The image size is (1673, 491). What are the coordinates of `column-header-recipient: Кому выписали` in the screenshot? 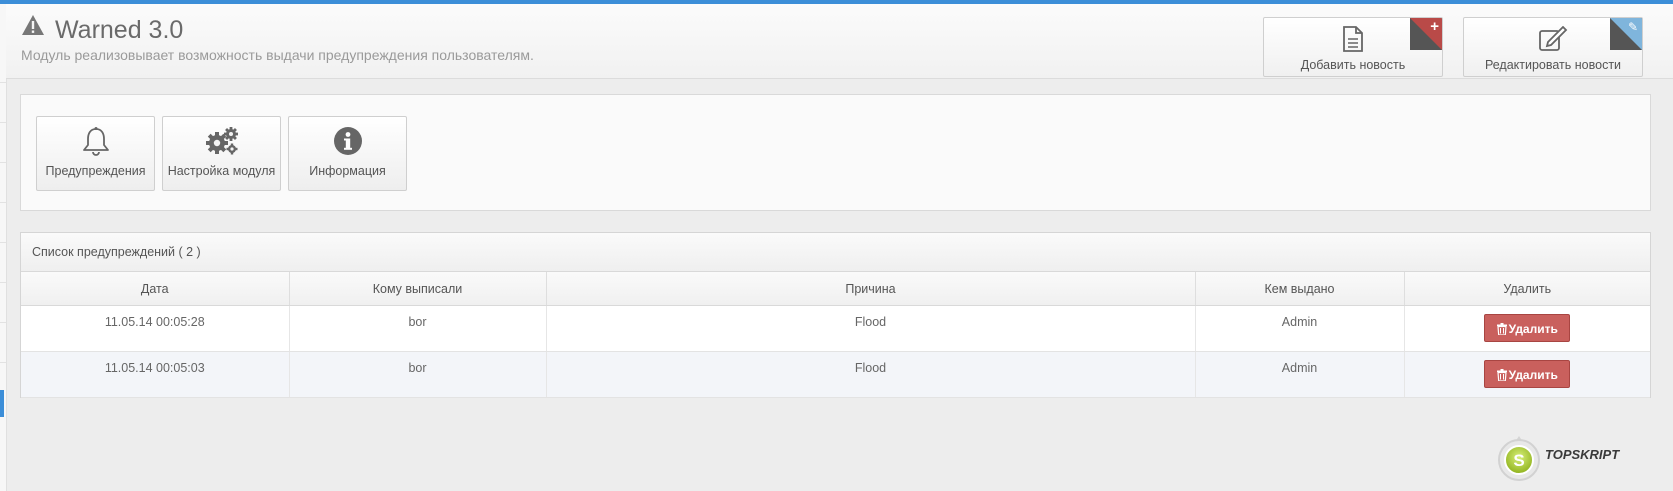 It's located at (418, 289).